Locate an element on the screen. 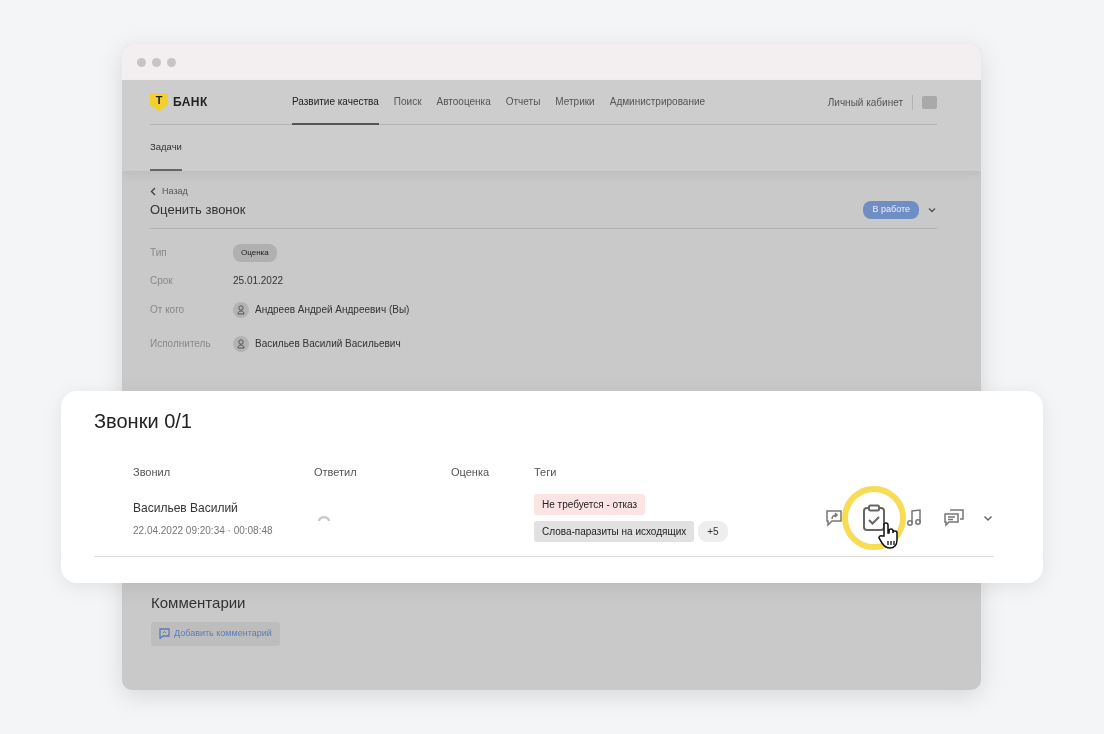 Image resolution: width=1104 pixels, height=734 pixels. logo-mark: Т is located at coordinates (159, 102).